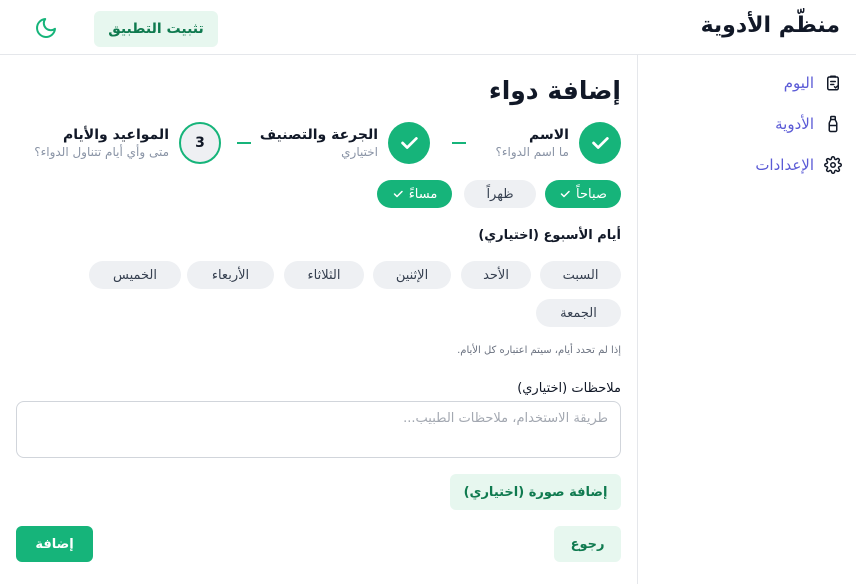  What do you see at coordinates (798, 83) in the screenshot?
I see `sidebar-item-label: اليوم` at bounding box center [798, 83].